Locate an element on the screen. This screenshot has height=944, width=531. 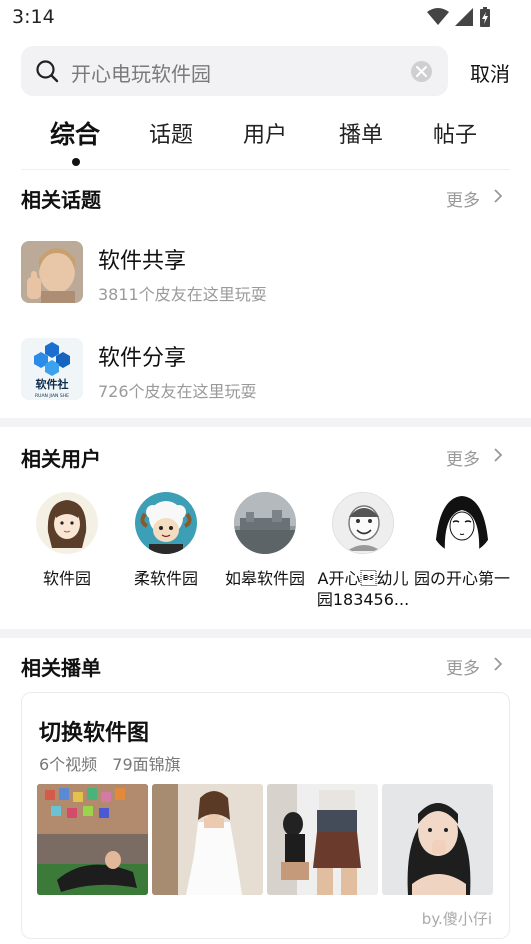
tab-posts: 帖子 is located at coordinates (455, 133).